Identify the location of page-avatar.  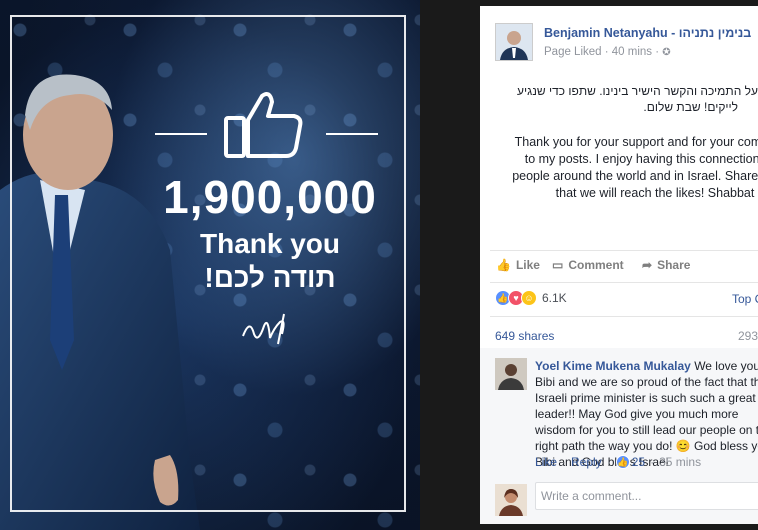
(514, 42).